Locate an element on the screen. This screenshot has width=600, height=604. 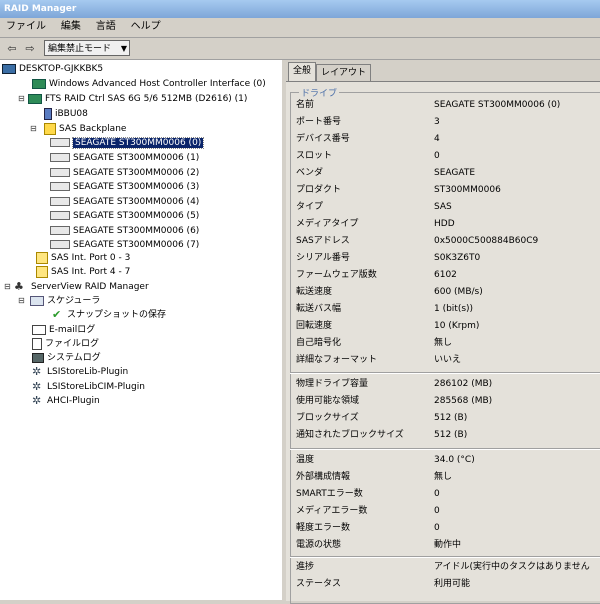
mode-select: 編集禁止モード ▼ is located at coordinates (87, 48).